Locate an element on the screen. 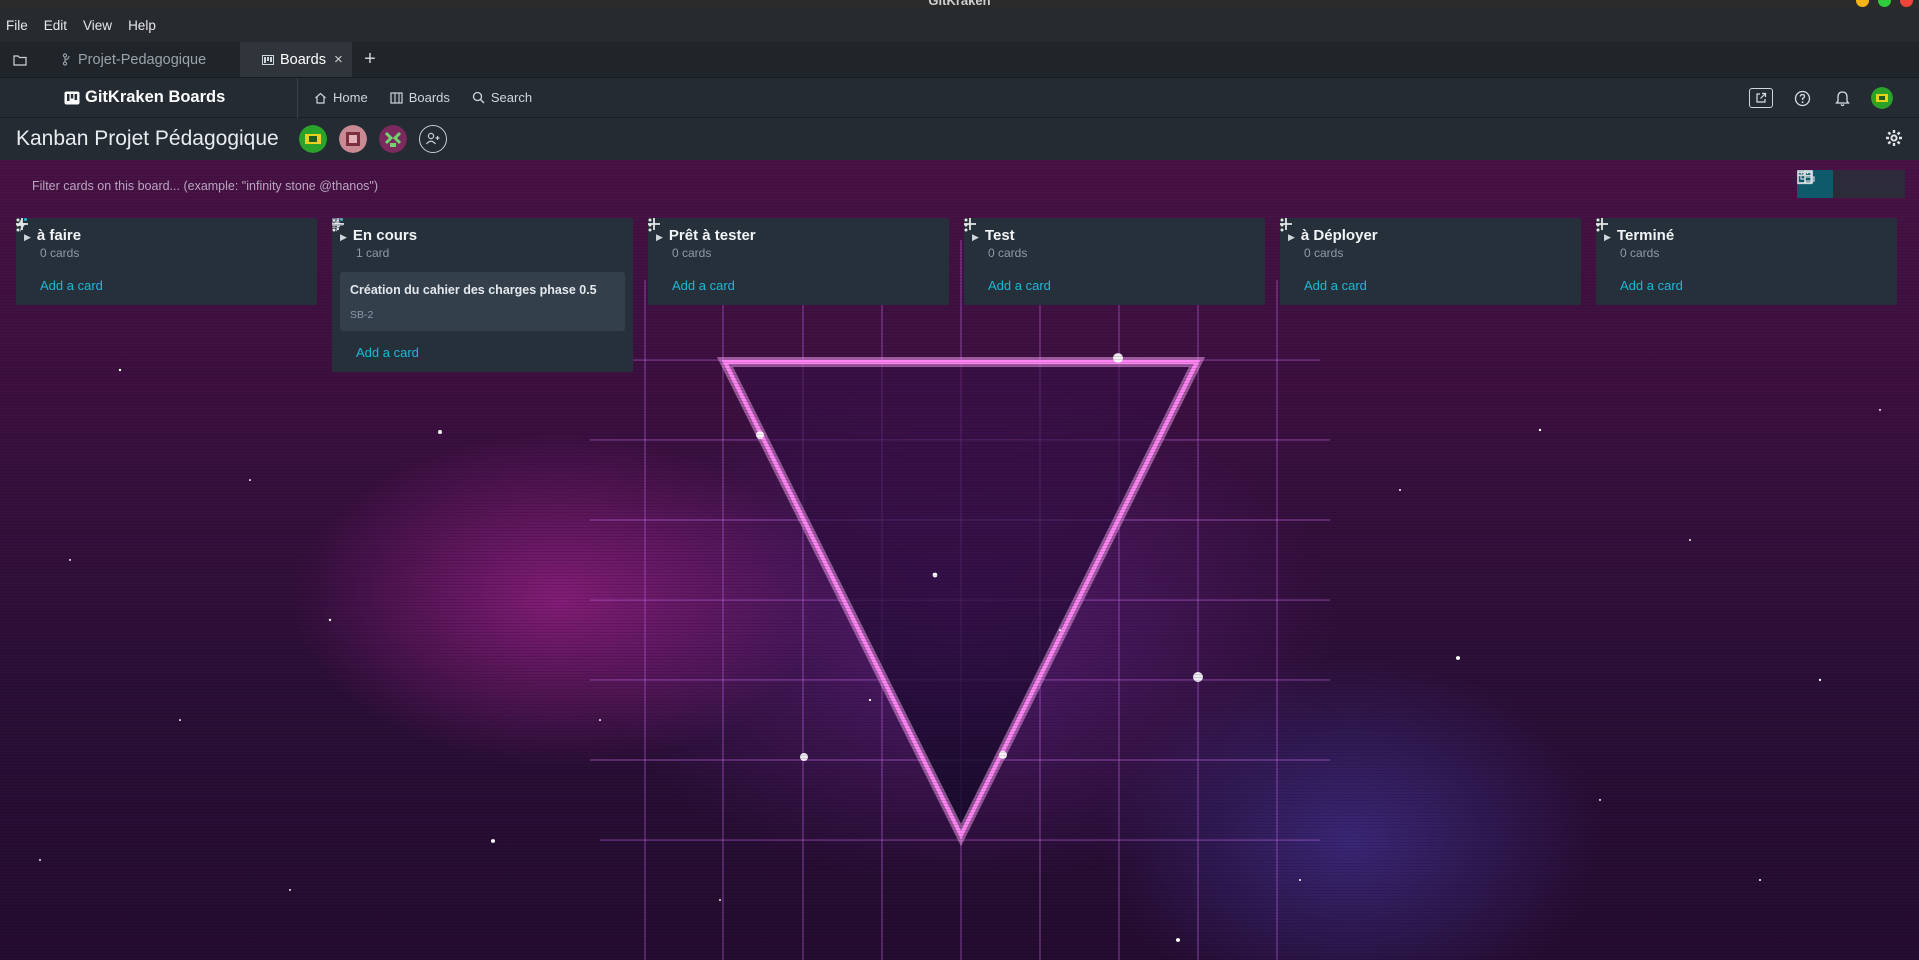 The width and height of the screenshot is (1919, 960). brand: GitKraken Boards is located at coordinates (149, 97).